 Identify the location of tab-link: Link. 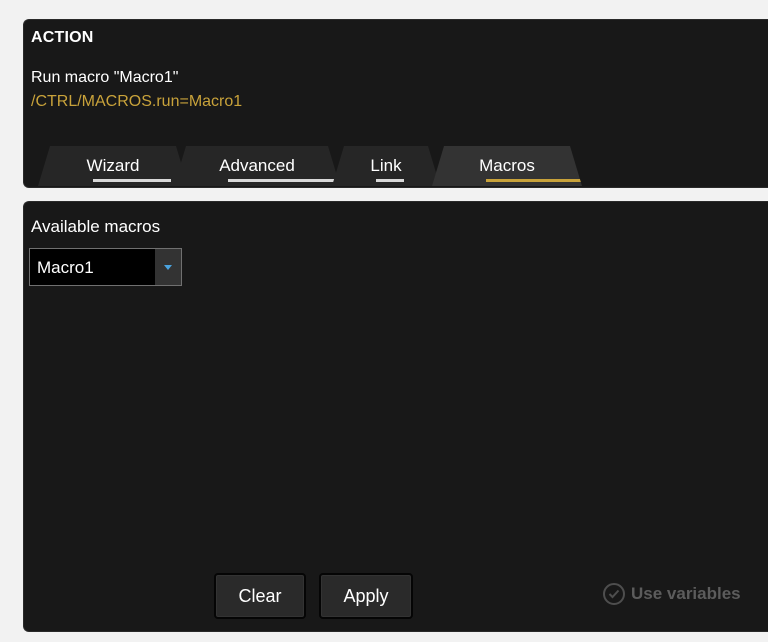
(386, 166).